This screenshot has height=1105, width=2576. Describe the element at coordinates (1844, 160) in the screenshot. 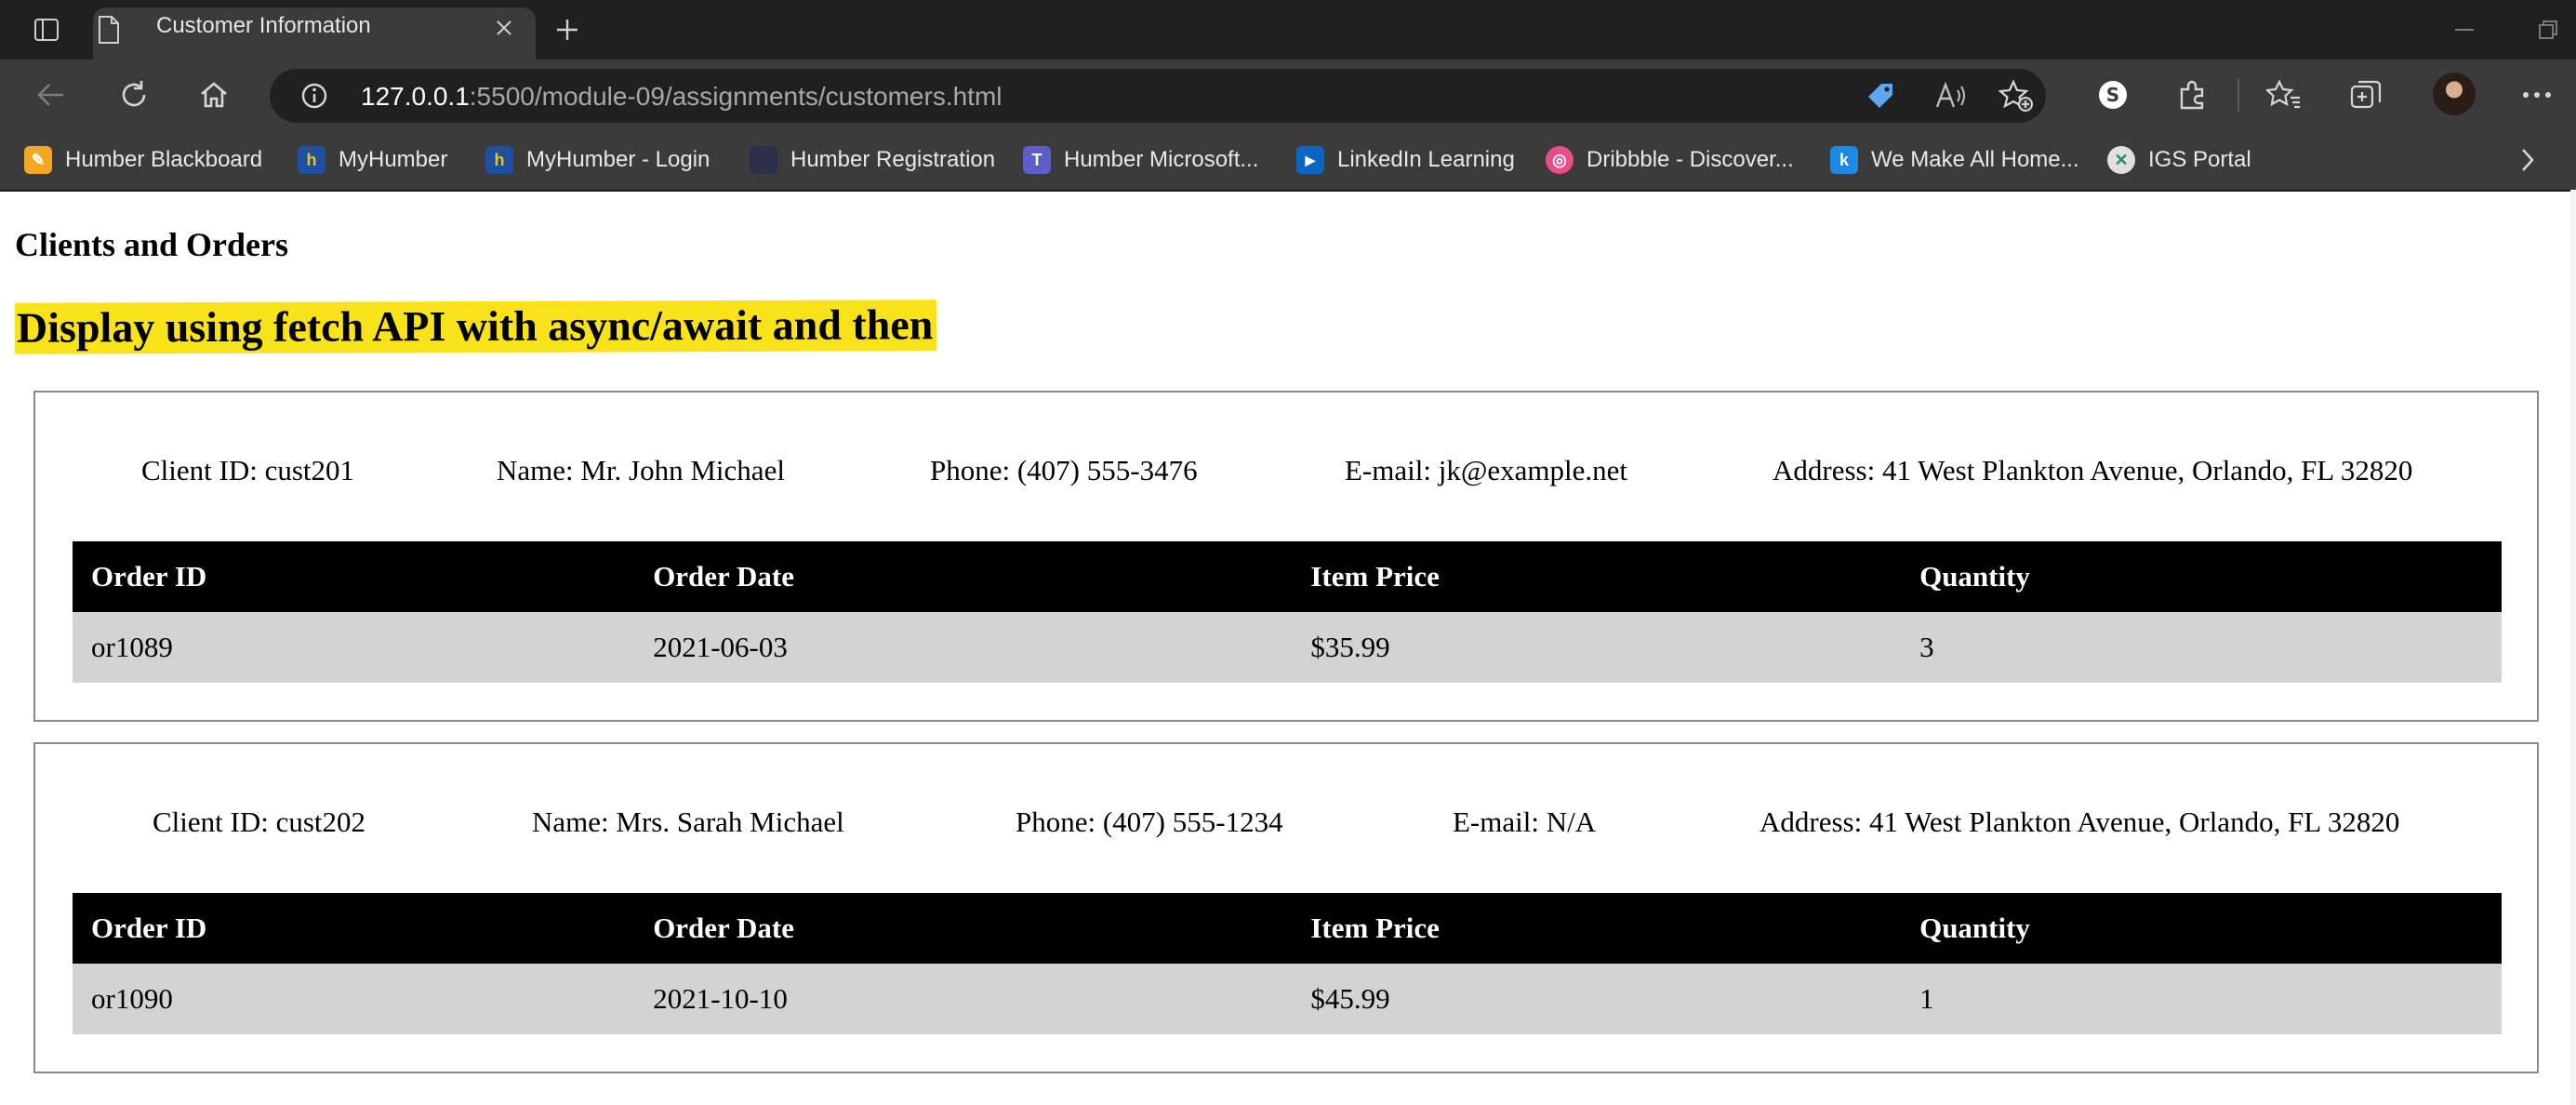

I see `k-icon: k` at that location.